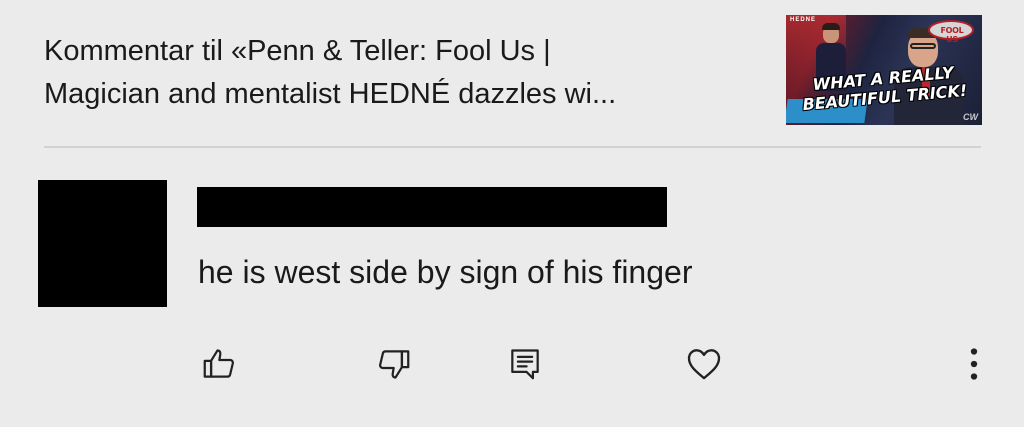 The width and height of the screenshot is (1024, 427). What do you see at coordinates (445, 272) in the screenshot?
I see `comment-text: he is west side by sign of his finger` at bounding box center [445, 272].